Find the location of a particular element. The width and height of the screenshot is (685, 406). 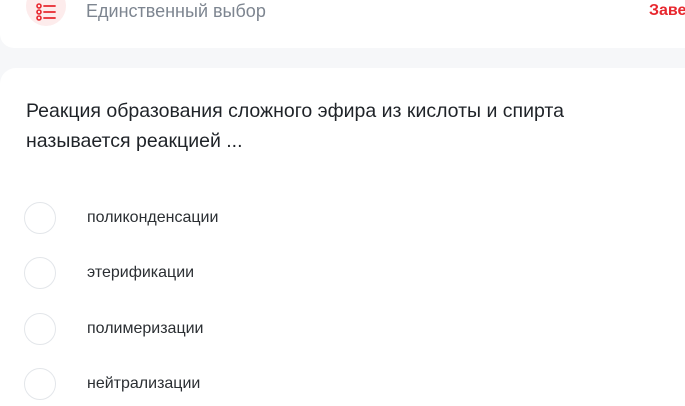

answer-option-label: поликонденсации is located at coordinates (153, 217).